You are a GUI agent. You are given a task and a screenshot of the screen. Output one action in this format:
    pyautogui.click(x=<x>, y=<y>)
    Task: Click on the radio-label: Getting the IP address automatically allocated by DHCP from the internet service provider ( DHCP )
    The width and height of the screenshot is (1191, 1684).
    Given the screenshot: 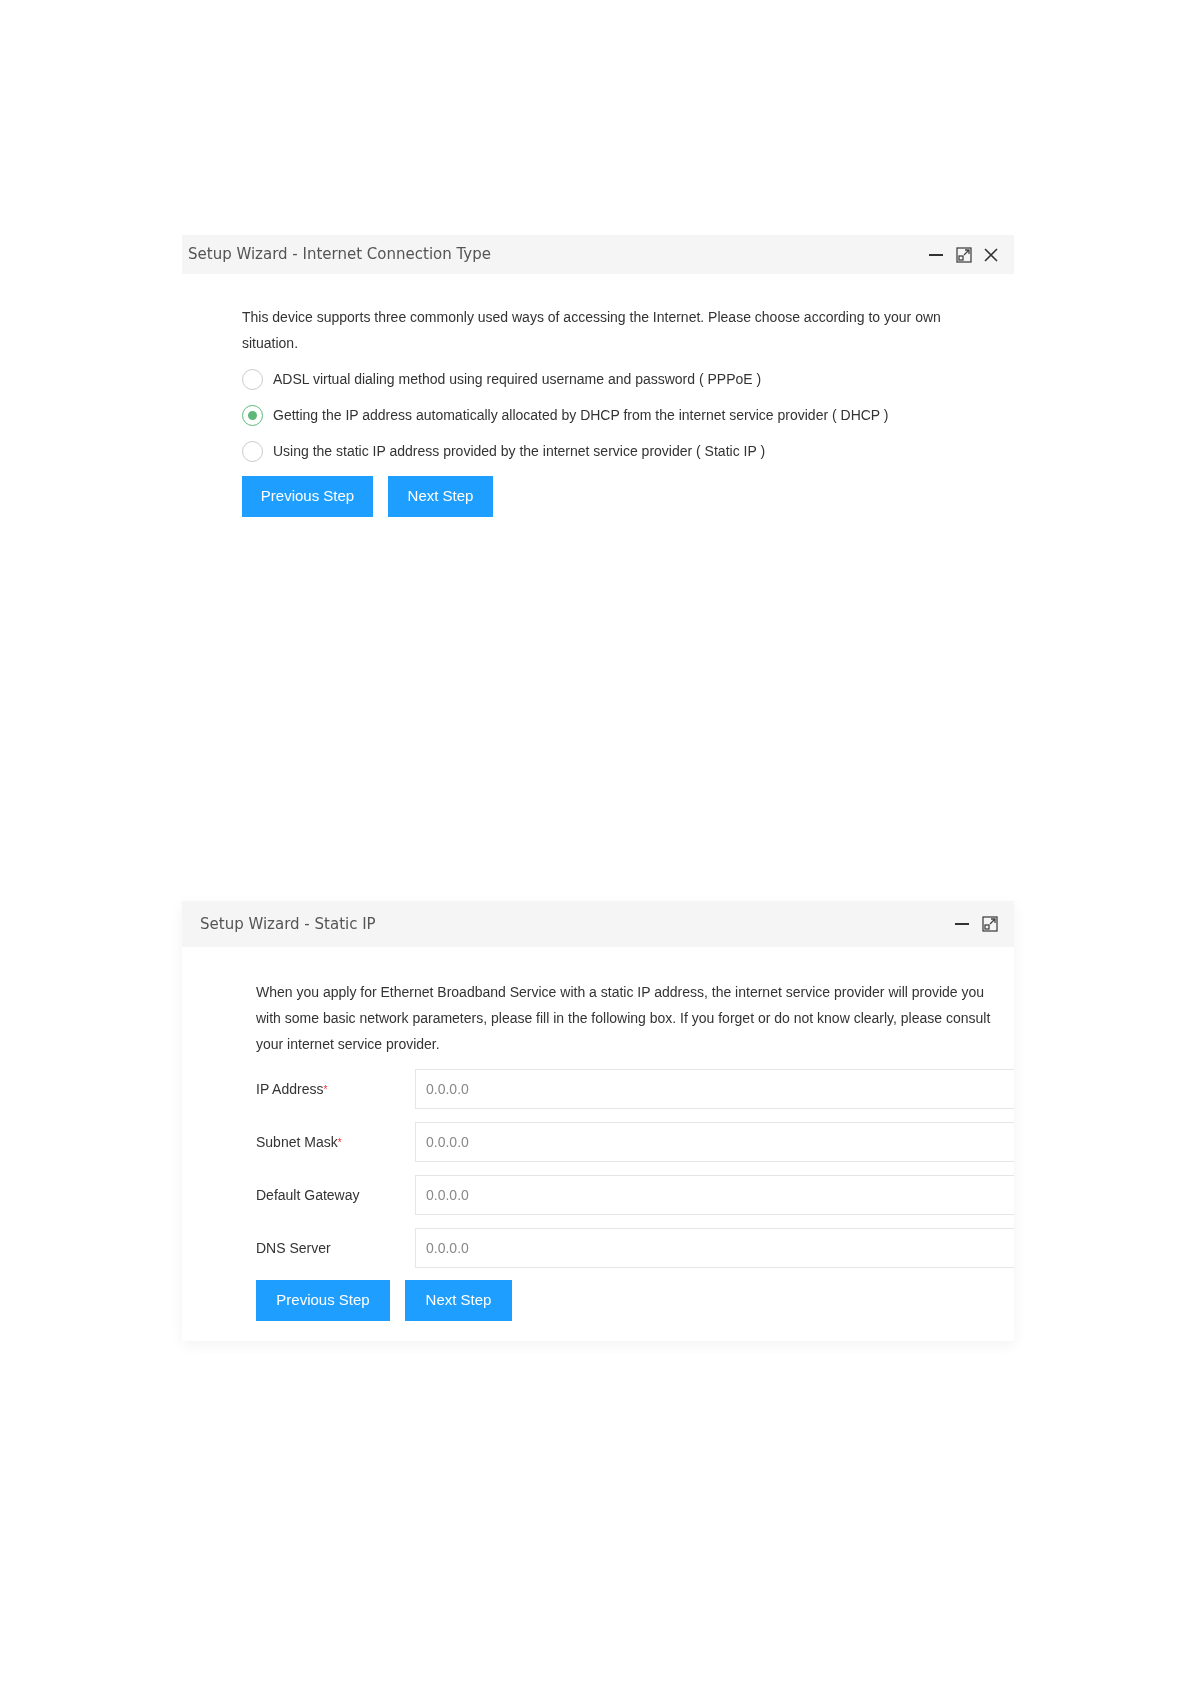 What is the action you would take?
    pyautogui.click(x=581, y=415)
    